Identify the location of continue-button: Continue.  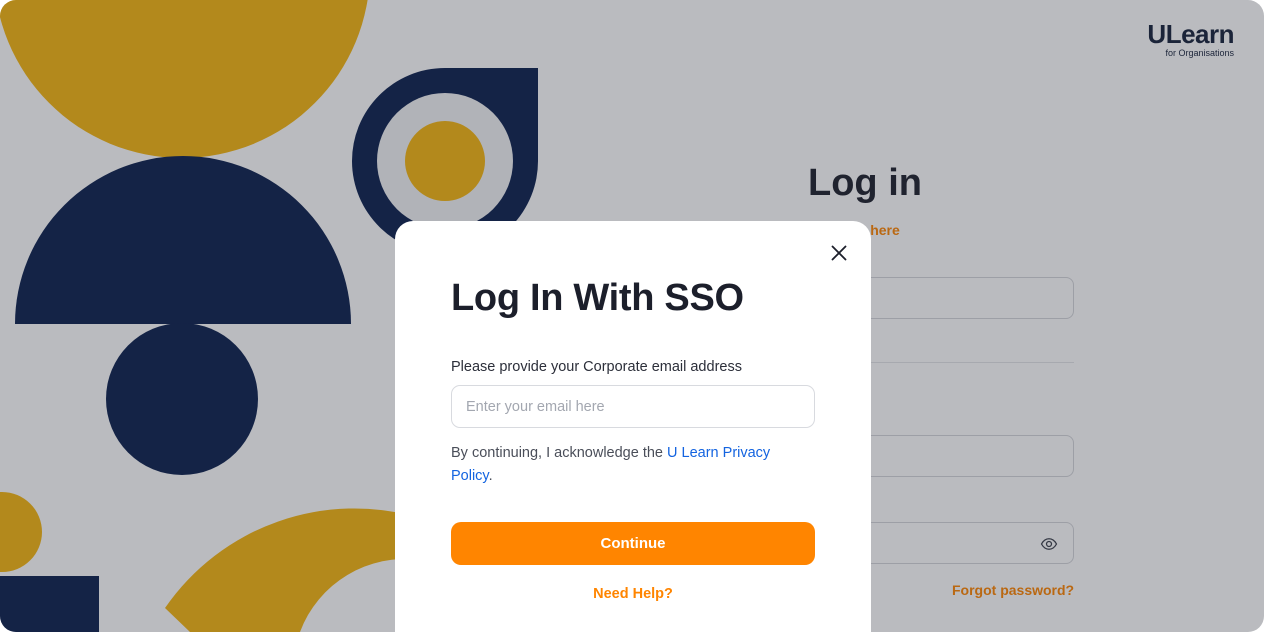
(633, 543).